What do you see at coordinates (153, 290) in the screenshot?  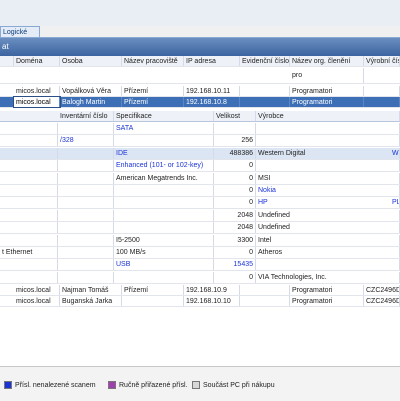 I see `cell: Přízemí` at bounding box center [153, 290].